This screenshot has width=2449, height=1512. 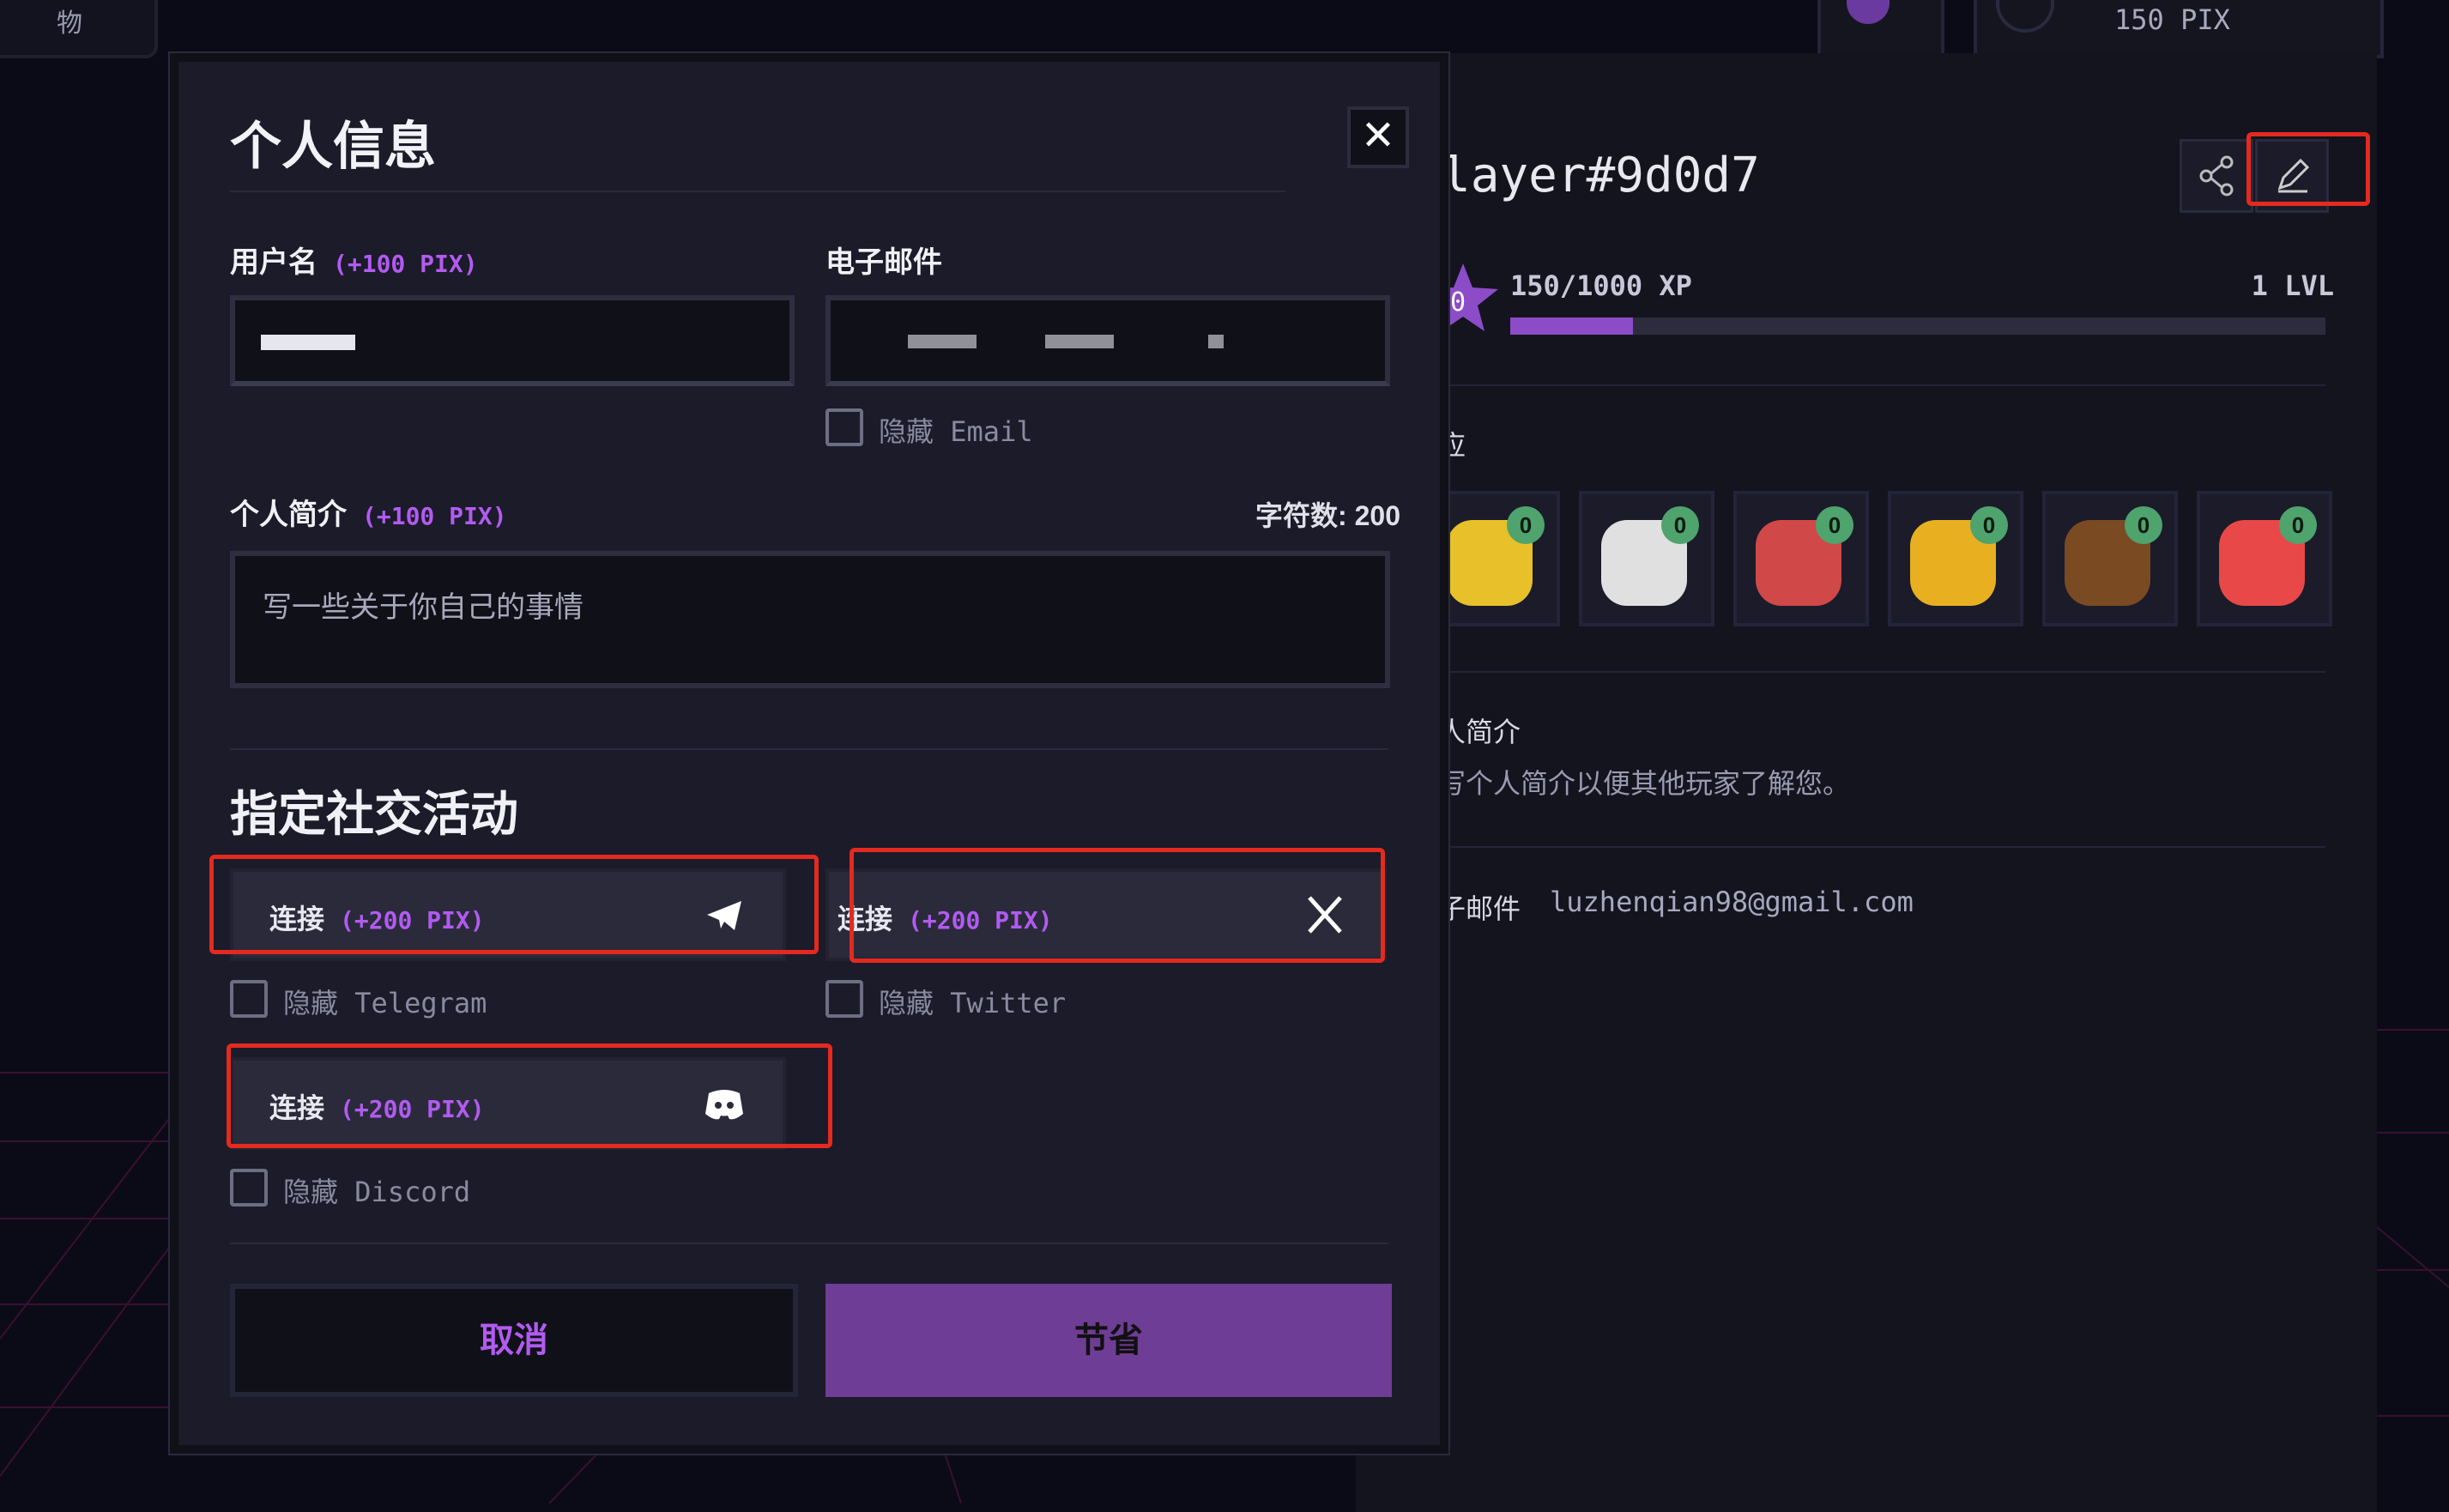 What do you see at coordinates (333, 146) in the screenshot?
I see `modal-title: 个人信息` at bounding box center [333, 146].